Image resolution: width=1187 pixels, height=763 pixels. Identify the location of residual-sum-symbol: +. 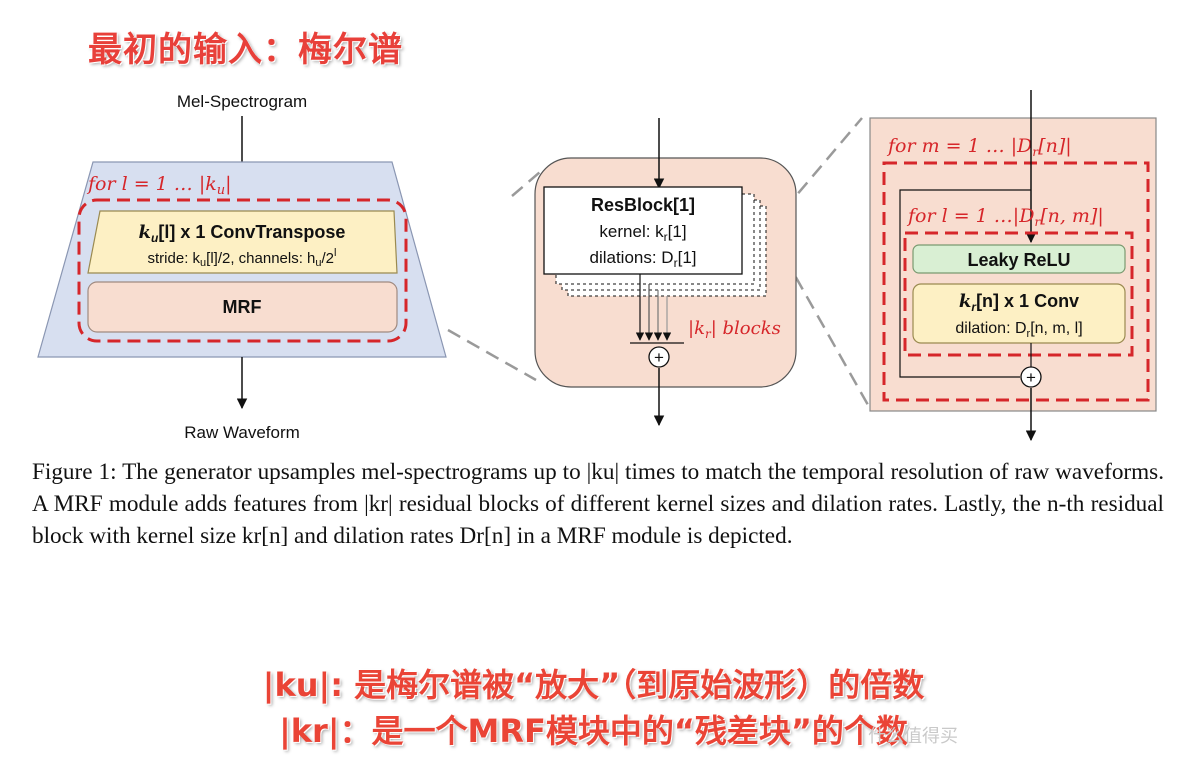
(1031, 377).